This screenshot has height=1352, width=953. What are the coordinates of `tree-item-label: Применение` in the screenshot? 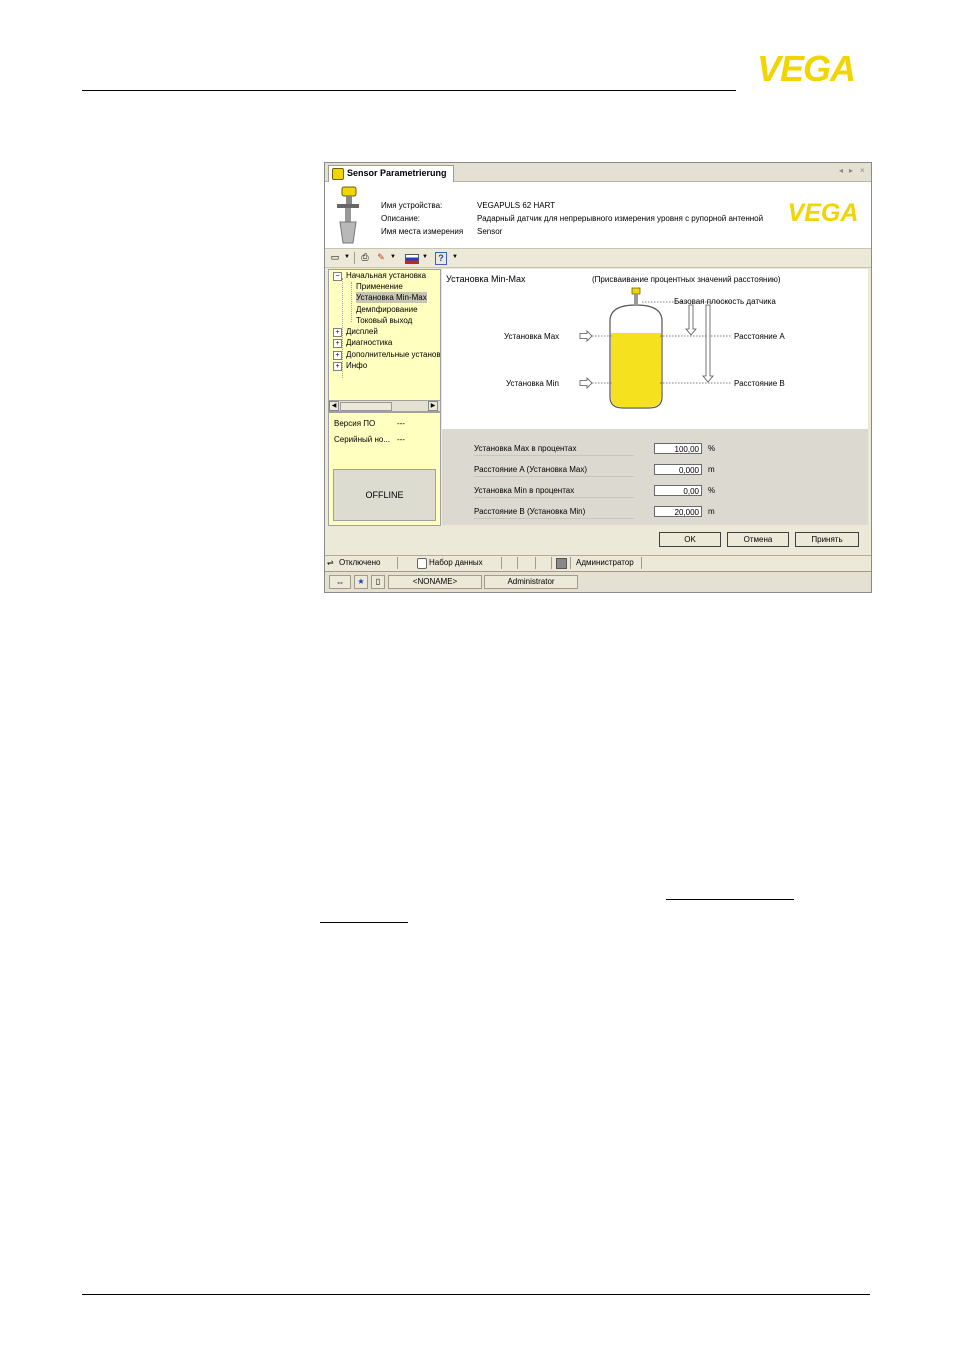 It's located at (379, 286).